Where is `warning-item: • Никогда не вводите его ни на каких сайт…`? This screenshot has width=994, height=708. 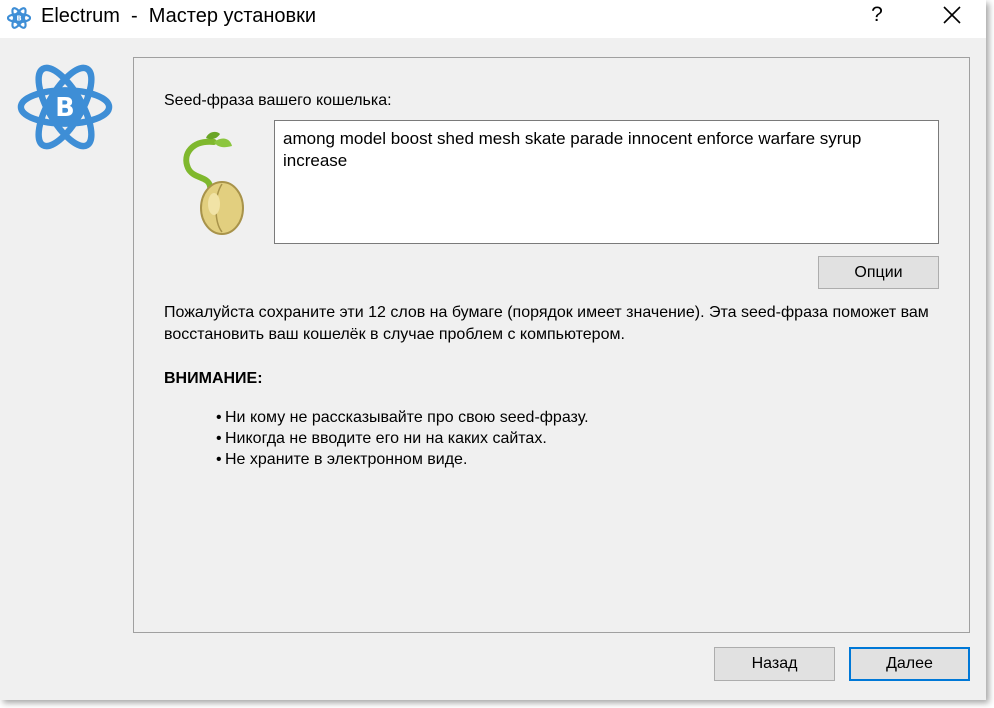
warning-item: • Никогда не вводите его ни на каких сайт… is located at coordinates (402, 438).